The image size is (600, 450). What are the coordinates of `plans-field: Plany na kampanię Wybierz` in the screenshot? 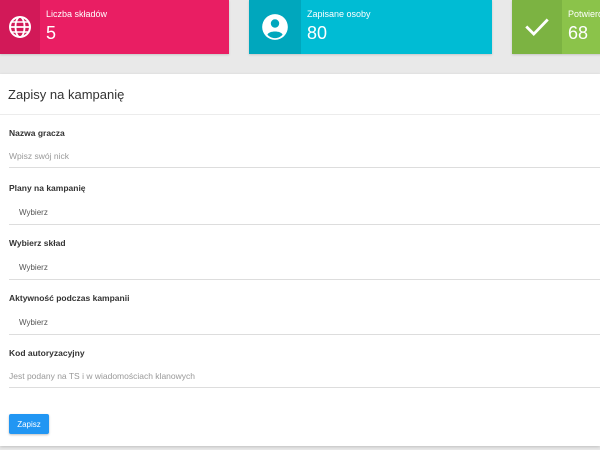 It's located at (304, 203).